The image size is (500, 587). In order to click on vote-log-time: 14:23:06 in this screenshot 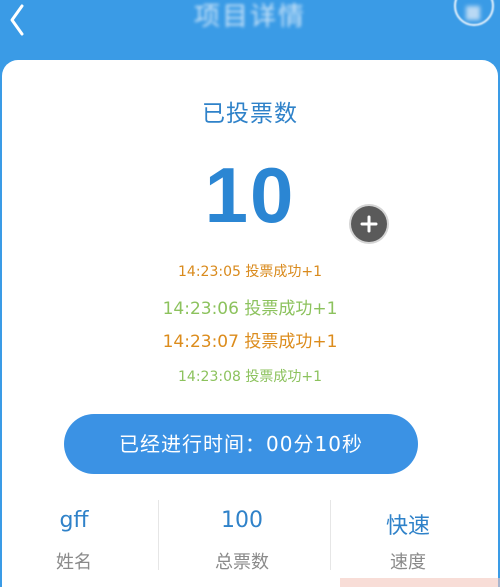, I will do `click(200, 309)`.